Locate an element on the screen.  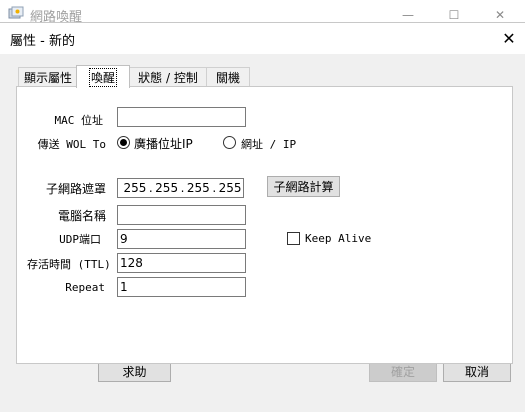
keep-alive-checkbox is located at coordinates (293, 238).